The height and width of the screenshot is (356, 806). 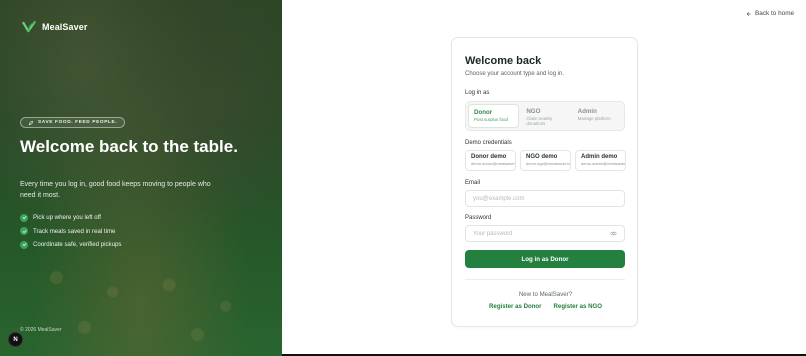 What do you see at coordinates (545, 294) in the screenshot?
I see `new-to-text: New to MealSaver?` at bounding box center [545, 294].